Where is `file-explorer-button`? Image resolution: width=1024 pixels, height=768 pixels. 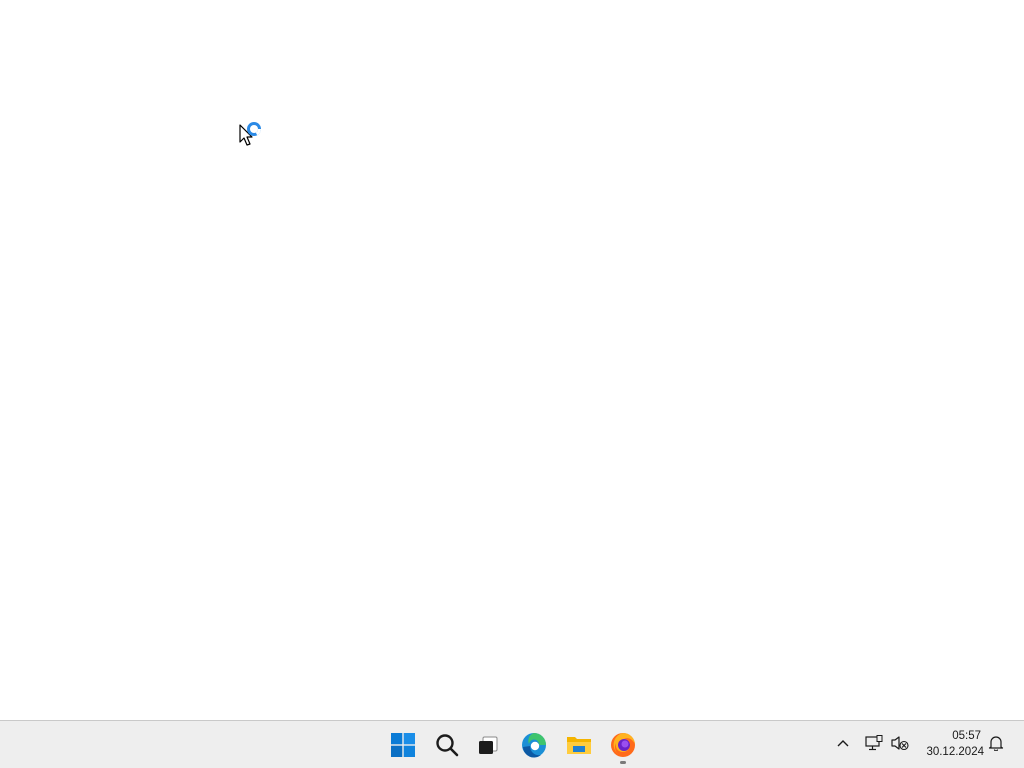
file-explorer-button is located at coordinates (579, 745).